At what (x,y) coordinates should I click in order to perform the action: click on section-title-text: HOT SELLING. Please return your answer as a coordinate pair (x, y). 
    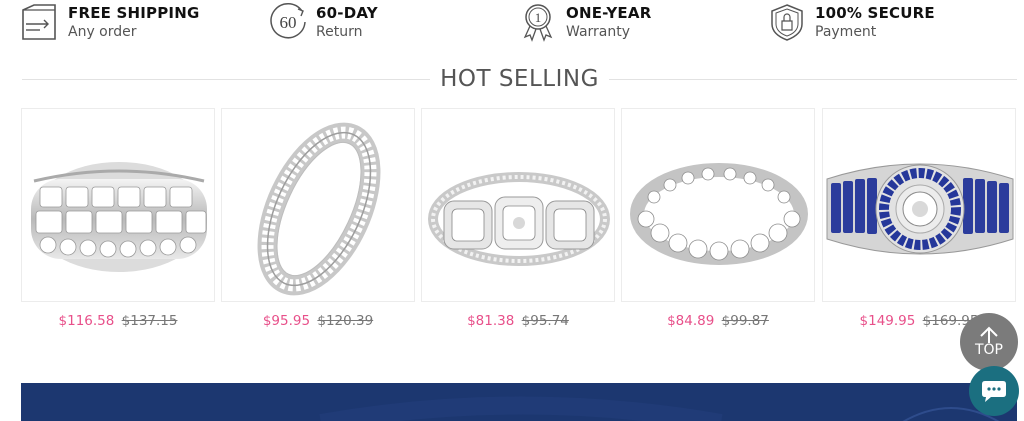
    Looking at the image, I should click on (519, 79).